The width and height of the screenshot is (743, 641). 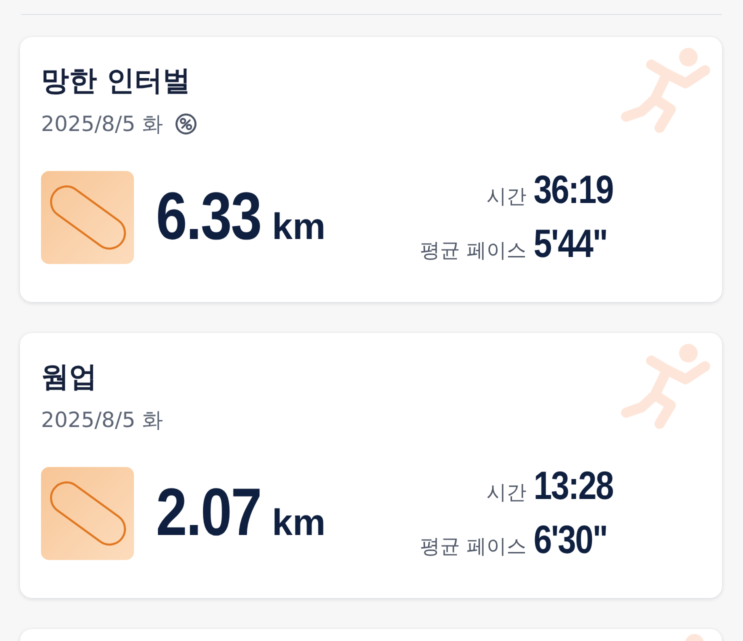 What do you see at coordinates (208, 512) in the screenshot?
I see `distance-value: 2.07` at bounding box center [208, 512].